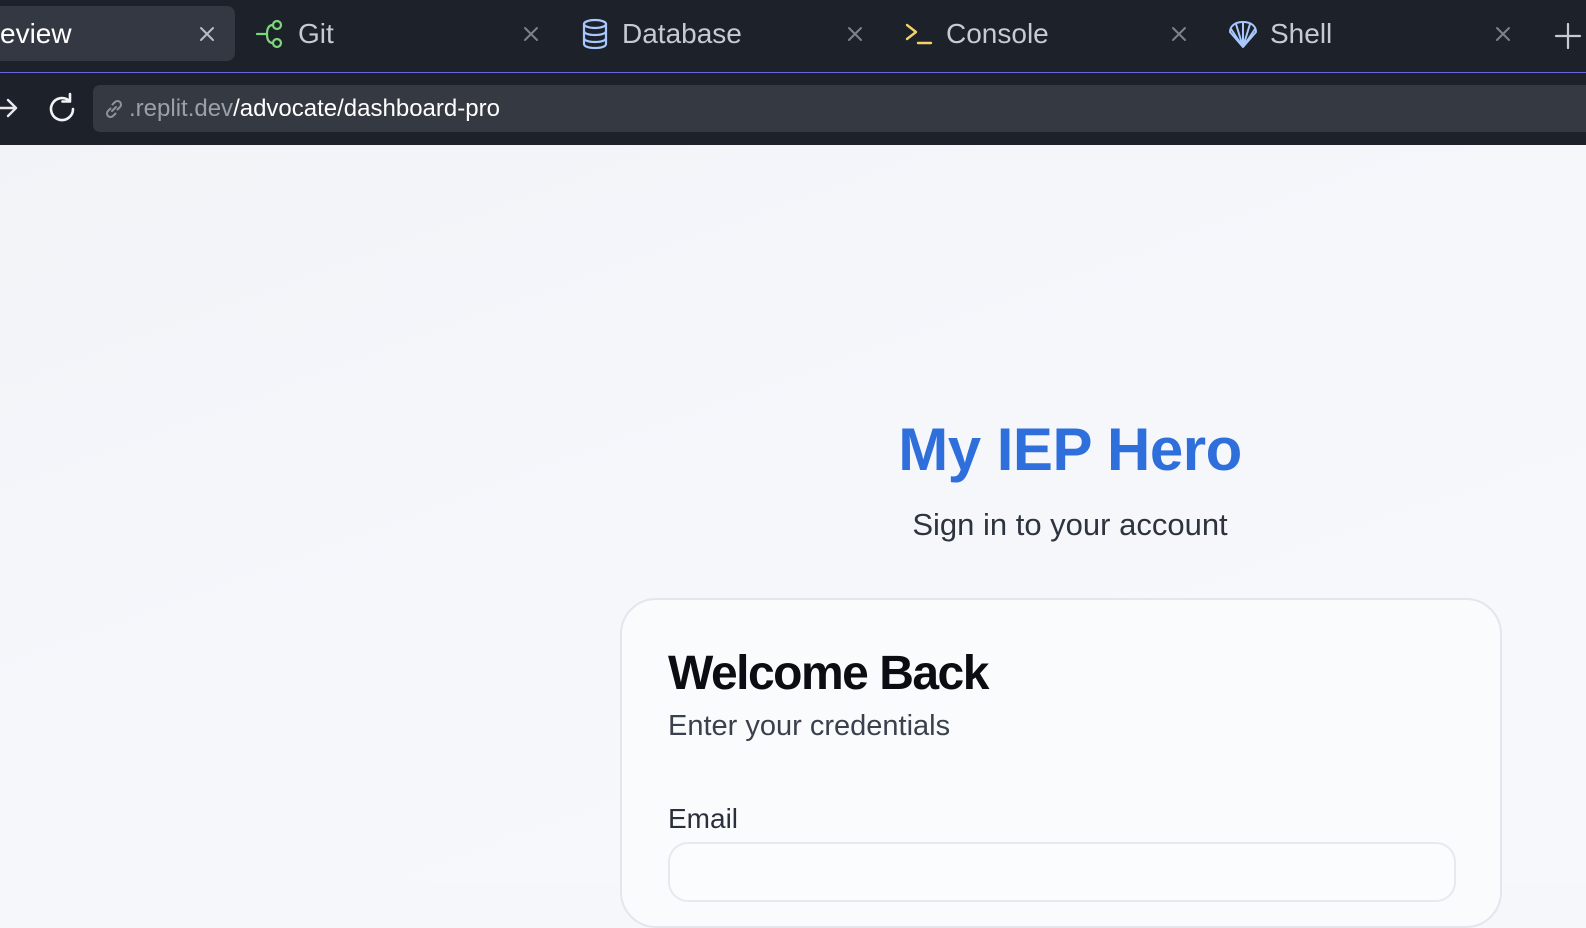 The image size is (1586, 928). What do you see at coordinates (181, 108) in the screenshot?
I see `url-domain: .replit.dev` at bounding box center [181, 108].